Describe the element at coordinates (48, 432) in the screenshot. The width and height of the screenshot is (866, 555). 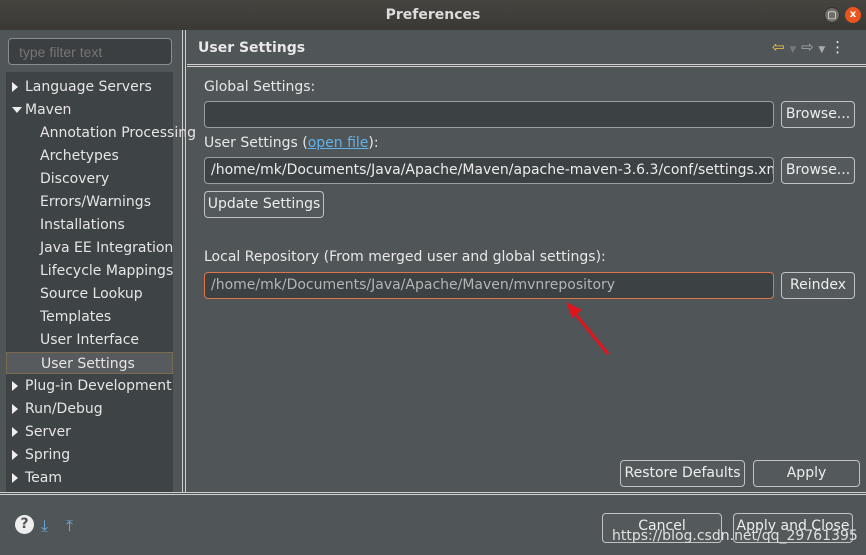
I see `tree-item-label: Server` at that location.